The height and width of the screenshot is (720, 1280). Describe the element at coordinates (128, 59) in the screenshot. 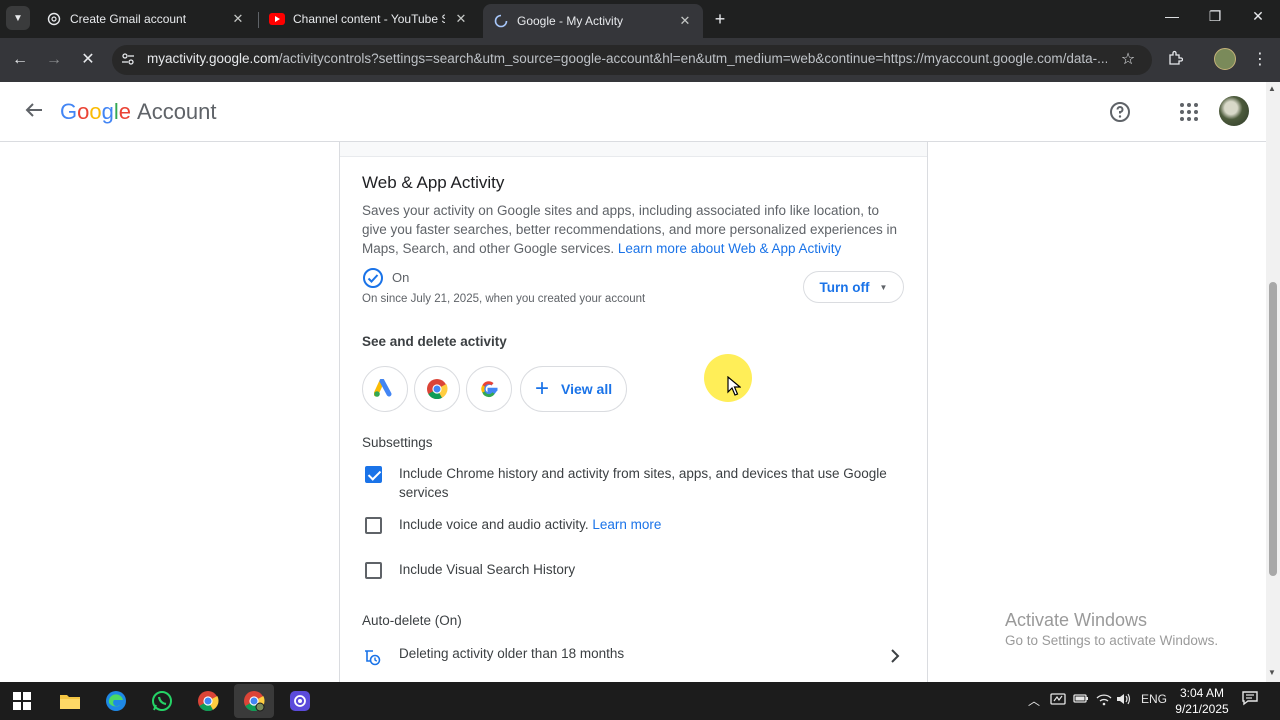

I see `site-settings-icon` at that location.